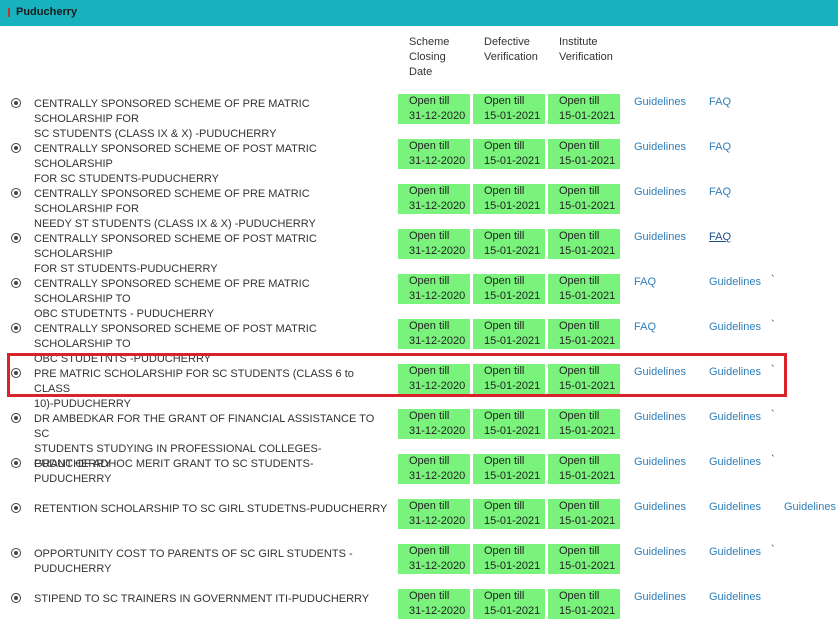 This screenshot has height=634, width=838. I want to click on collapse-icon, so click(9, 12).